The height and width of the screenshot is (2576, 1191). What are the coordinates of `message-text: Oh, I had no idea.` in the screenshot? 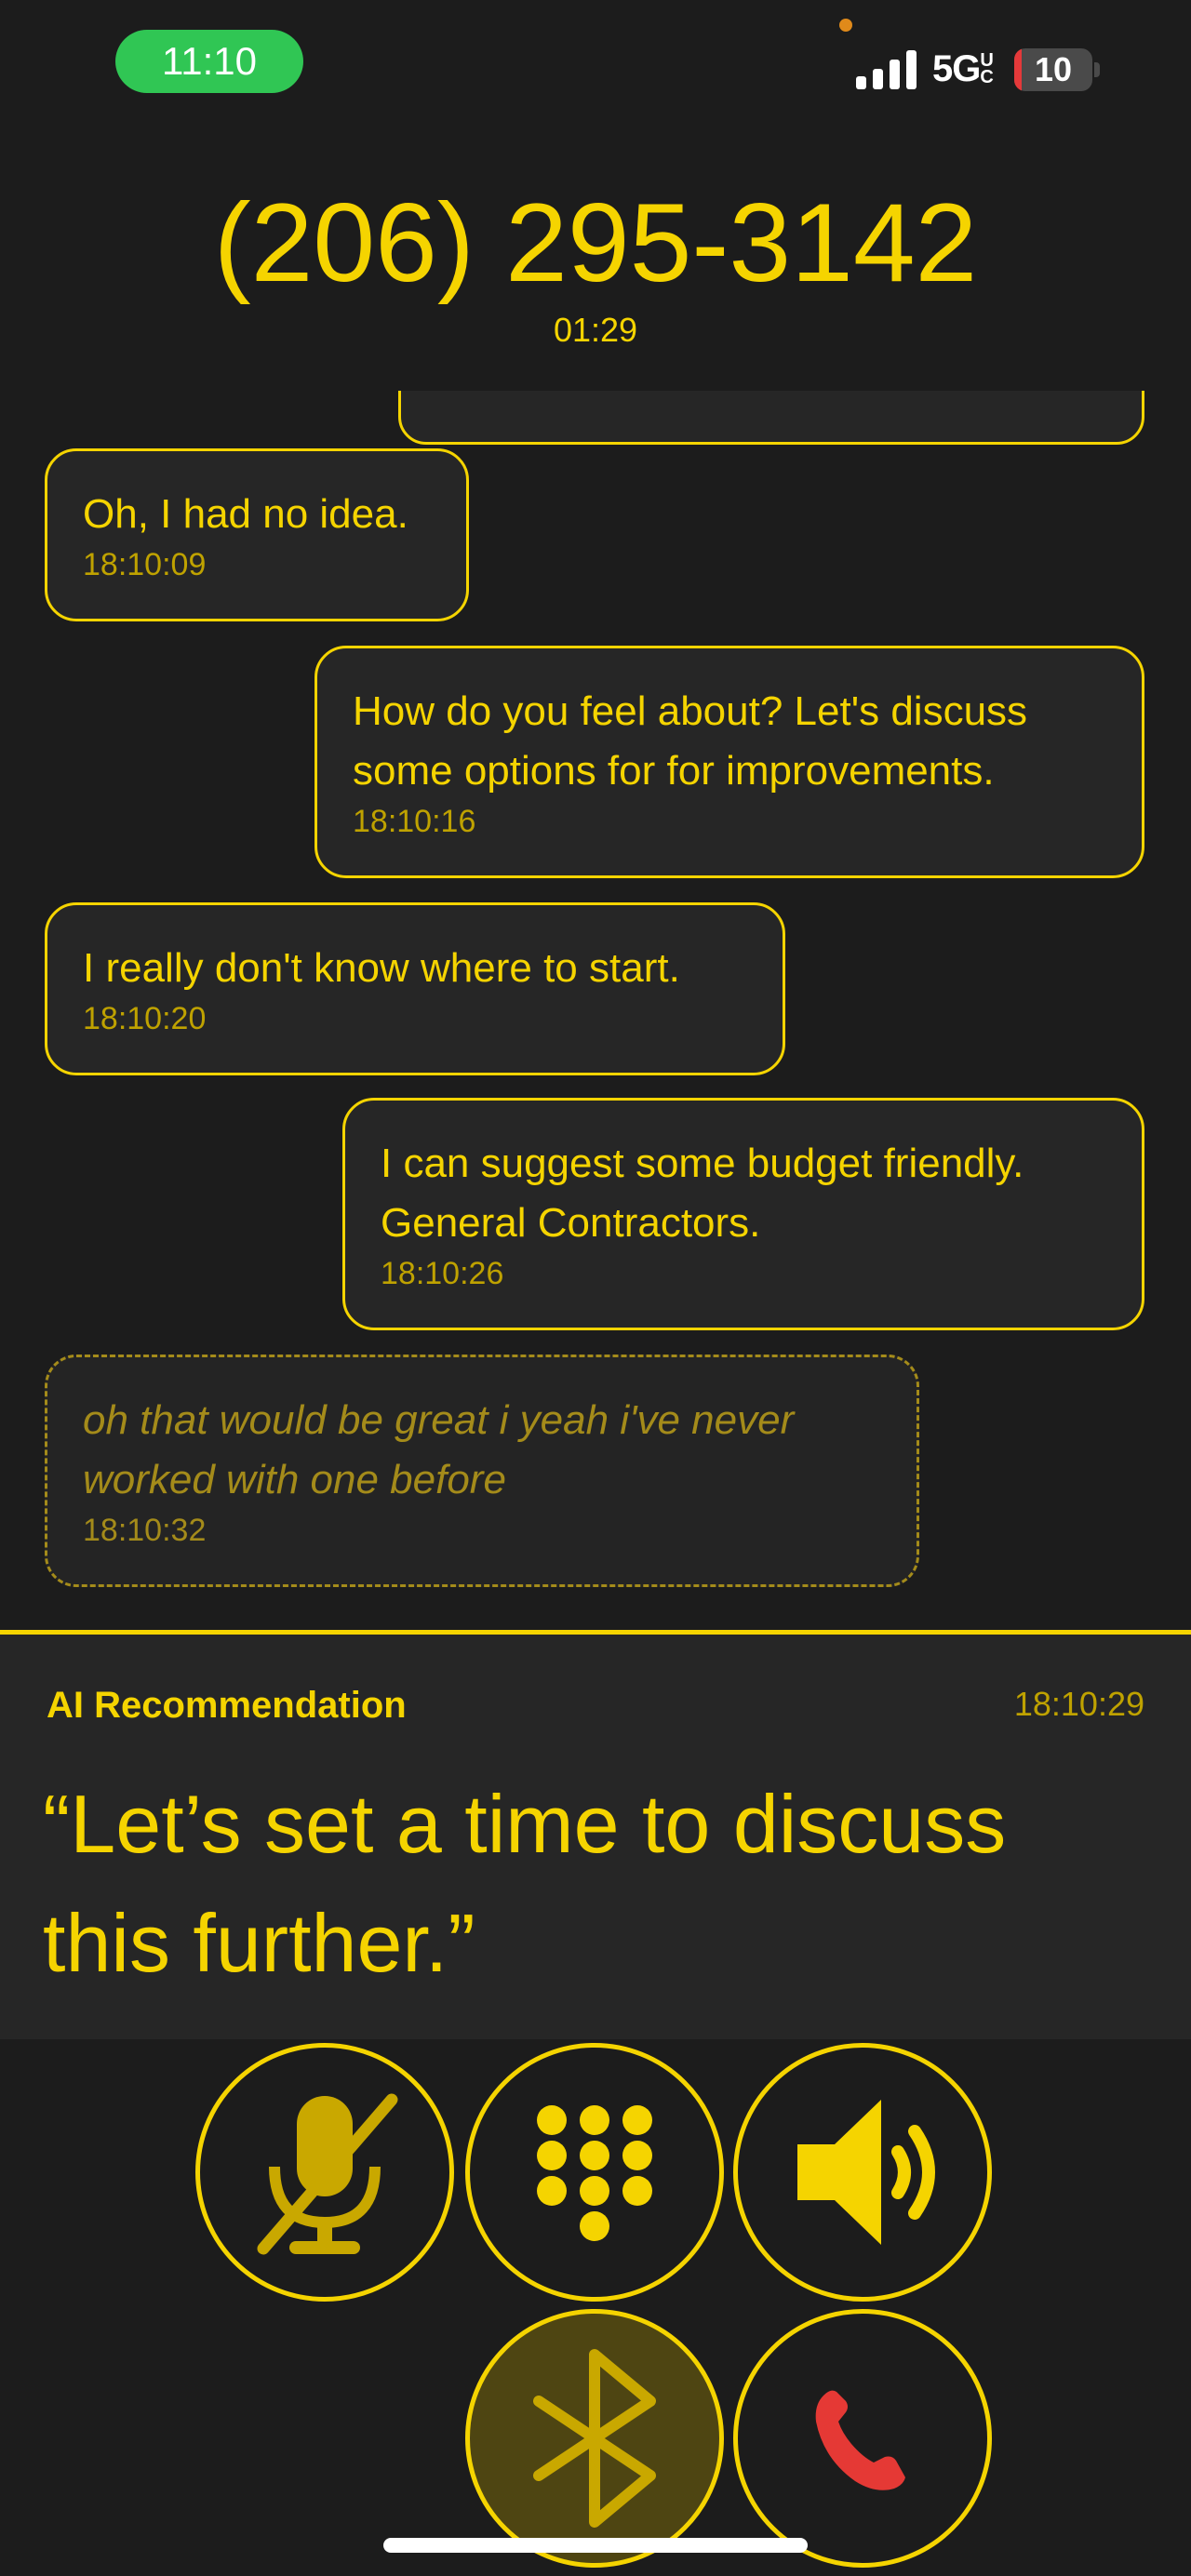 It's located at (245, 514).